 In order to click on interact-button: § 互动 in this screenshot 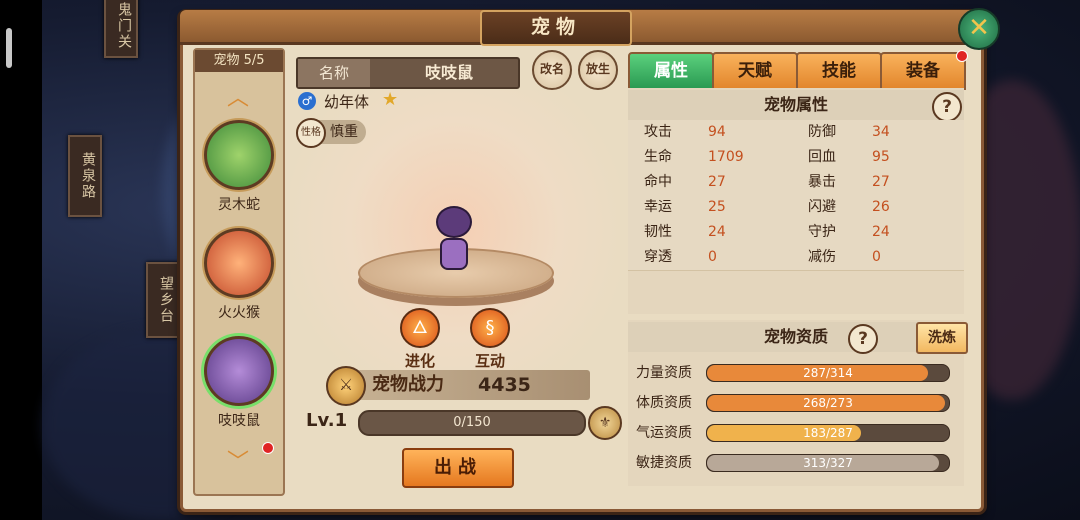, I will do `click(490, 339)`.